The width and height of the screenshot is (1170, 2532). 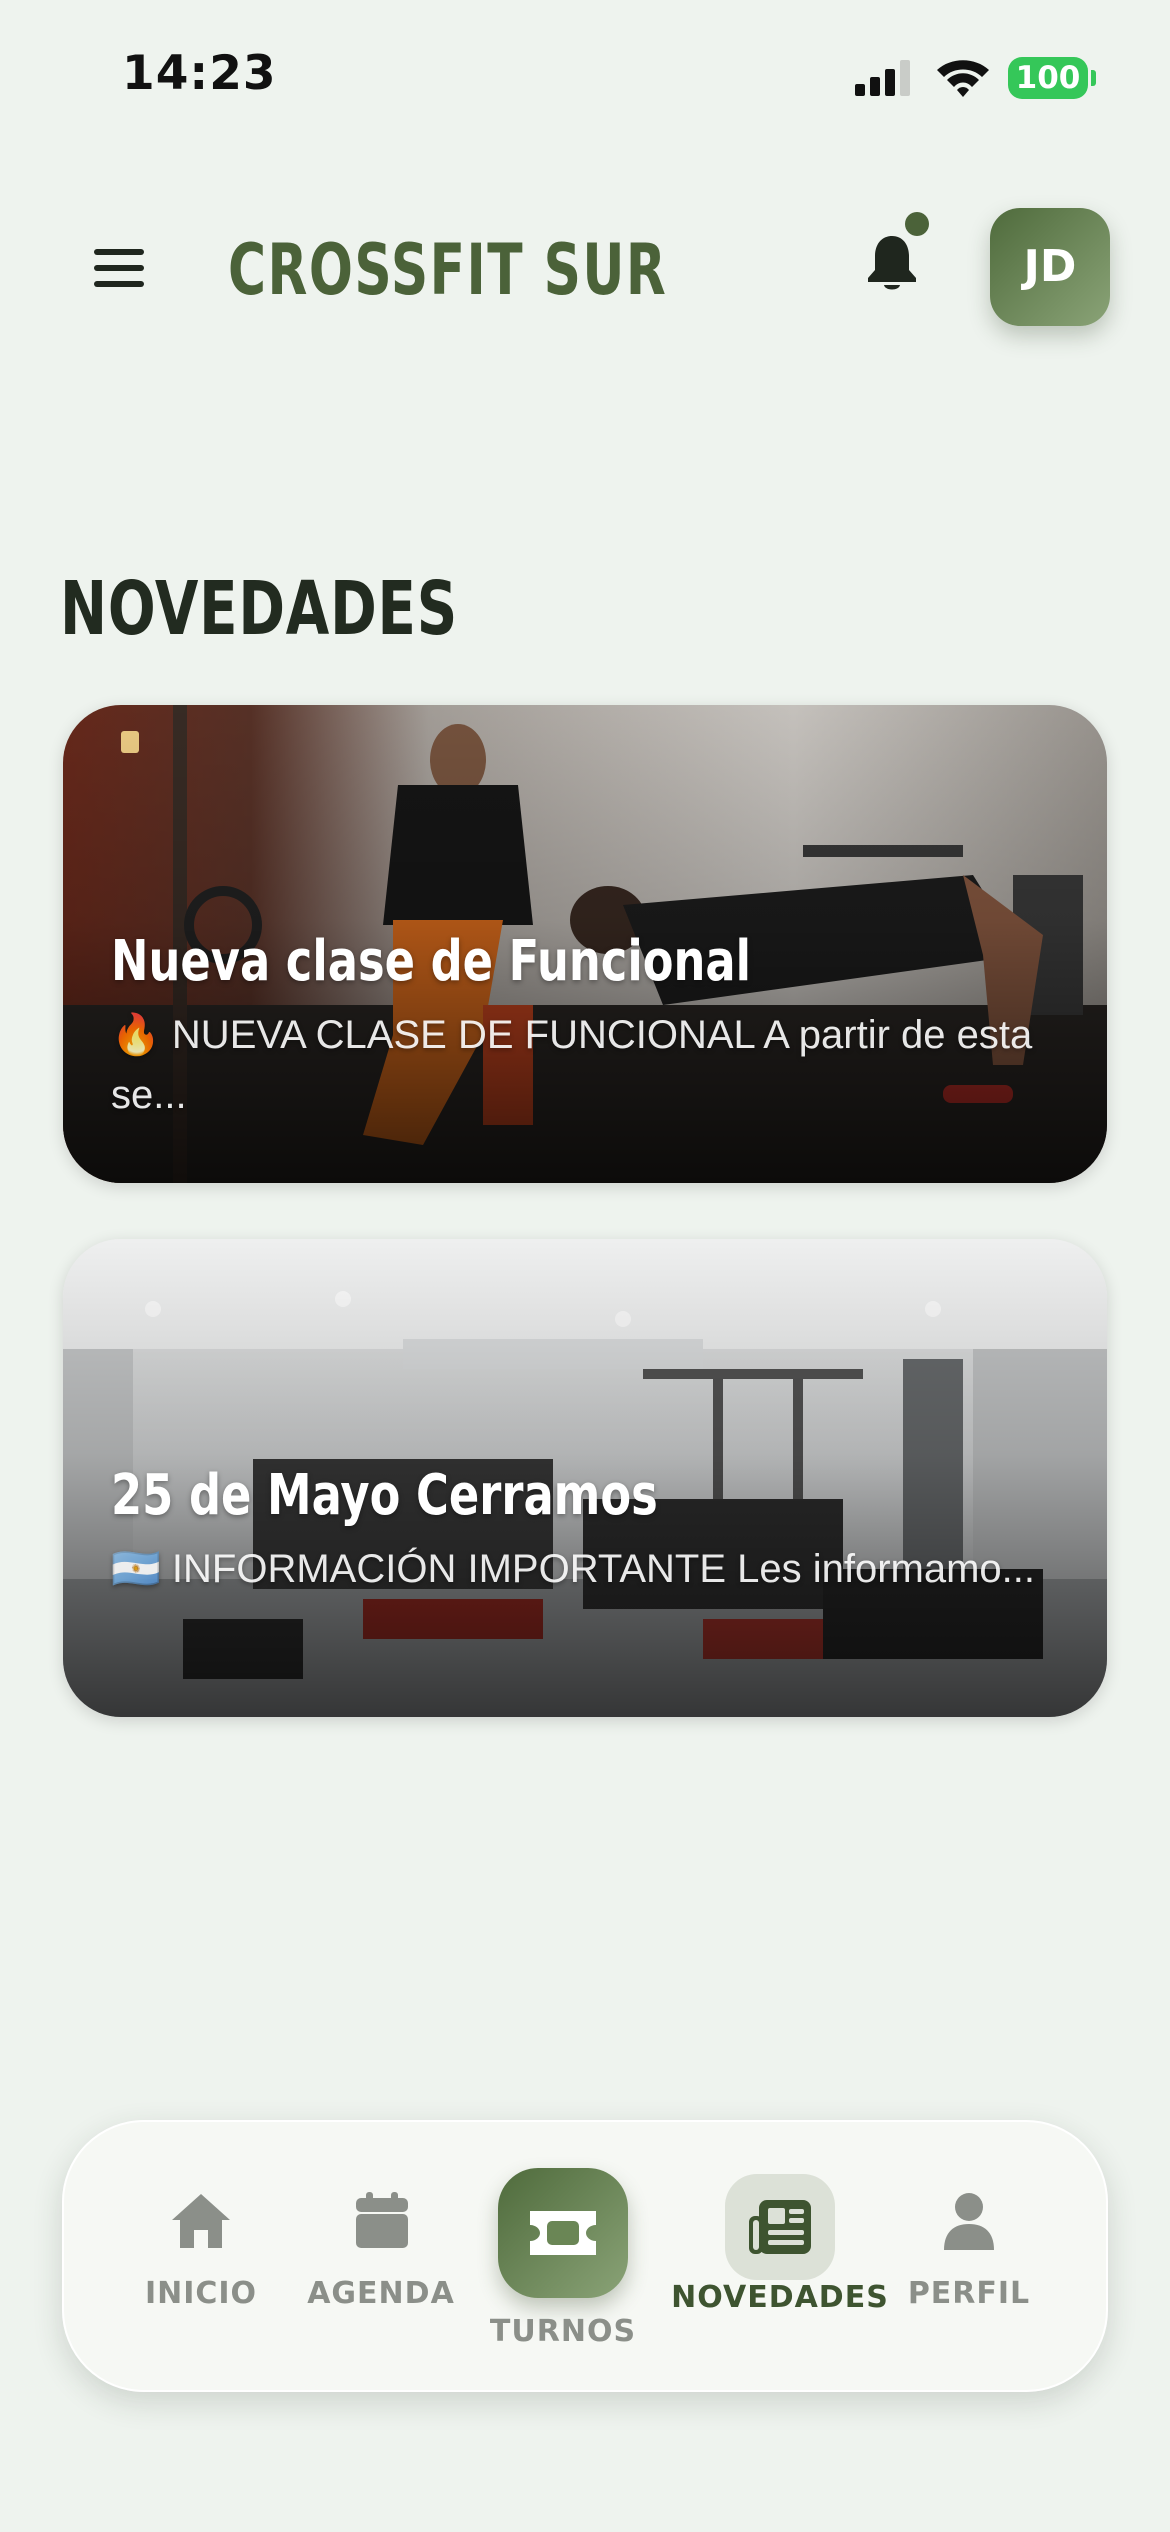 I want to click on ticket-icon, so click(x=563, y=2233).